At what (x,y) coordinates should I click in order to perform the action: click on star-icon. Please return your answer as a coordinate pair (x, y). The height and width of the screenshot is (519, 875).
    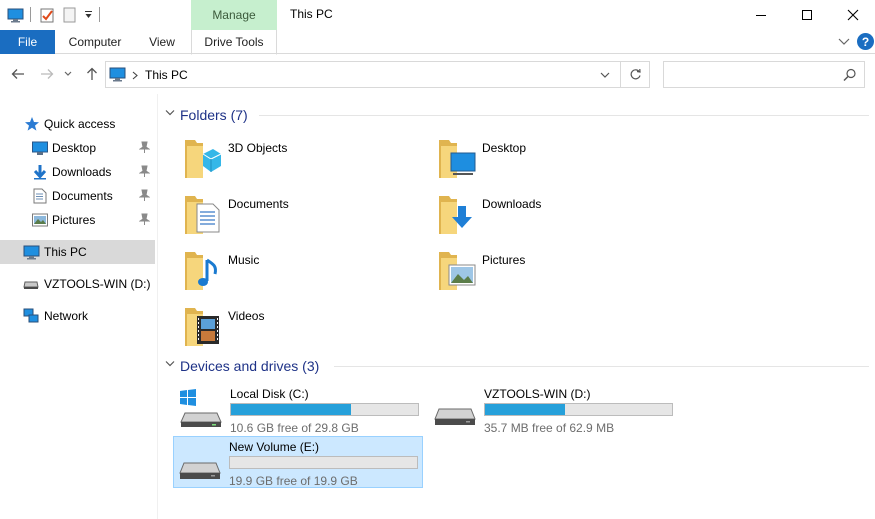
    Looking at the image, I should click on (32, 124).